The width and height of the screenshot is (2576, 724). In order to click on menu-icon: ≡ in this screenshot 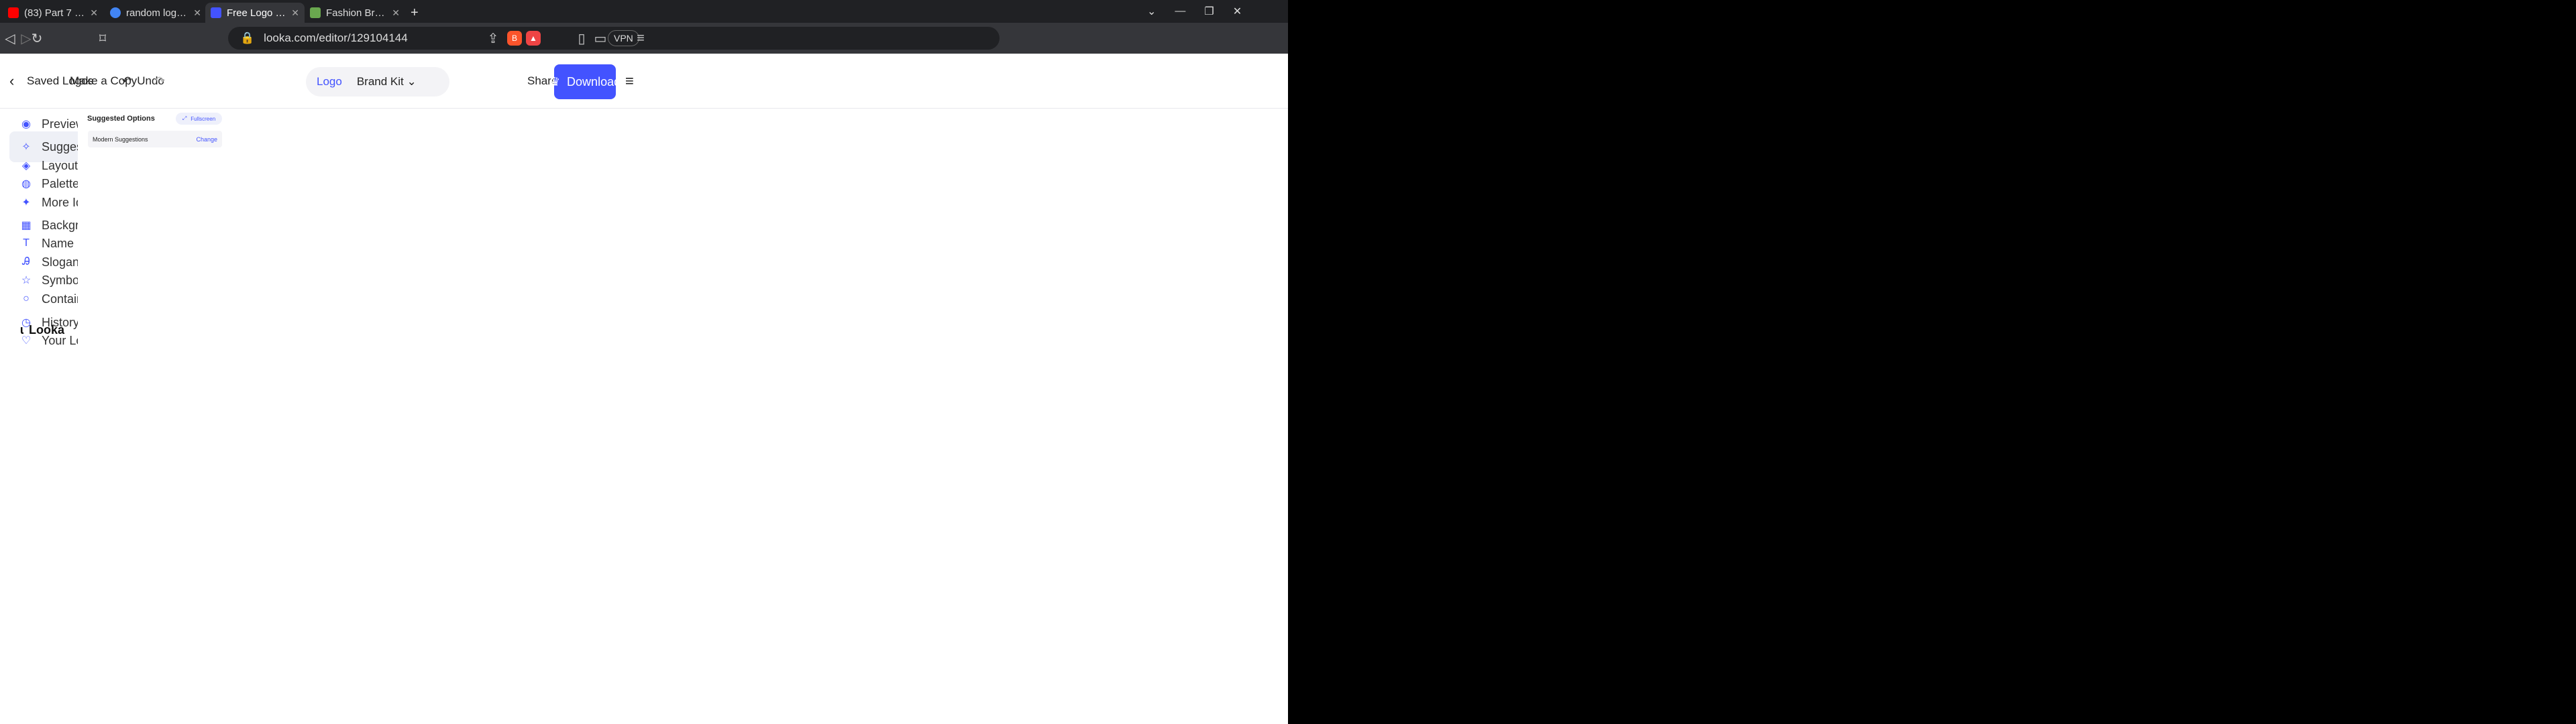, I will do `click(641, 38)`.